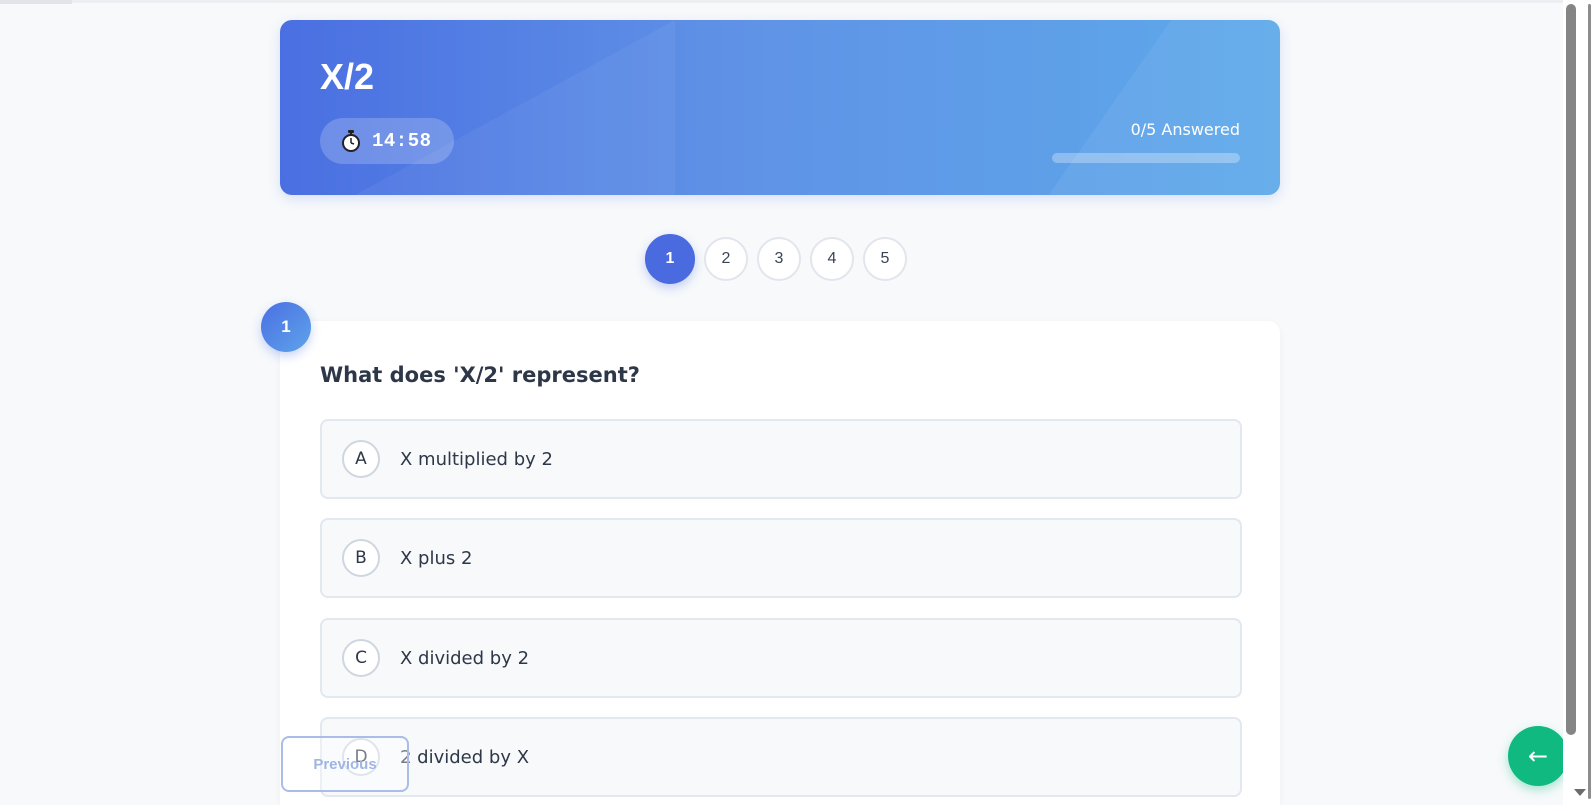 This screenshot has height=811, width=1596. I want to click on option-text: X plus 2, so click(436, 558).